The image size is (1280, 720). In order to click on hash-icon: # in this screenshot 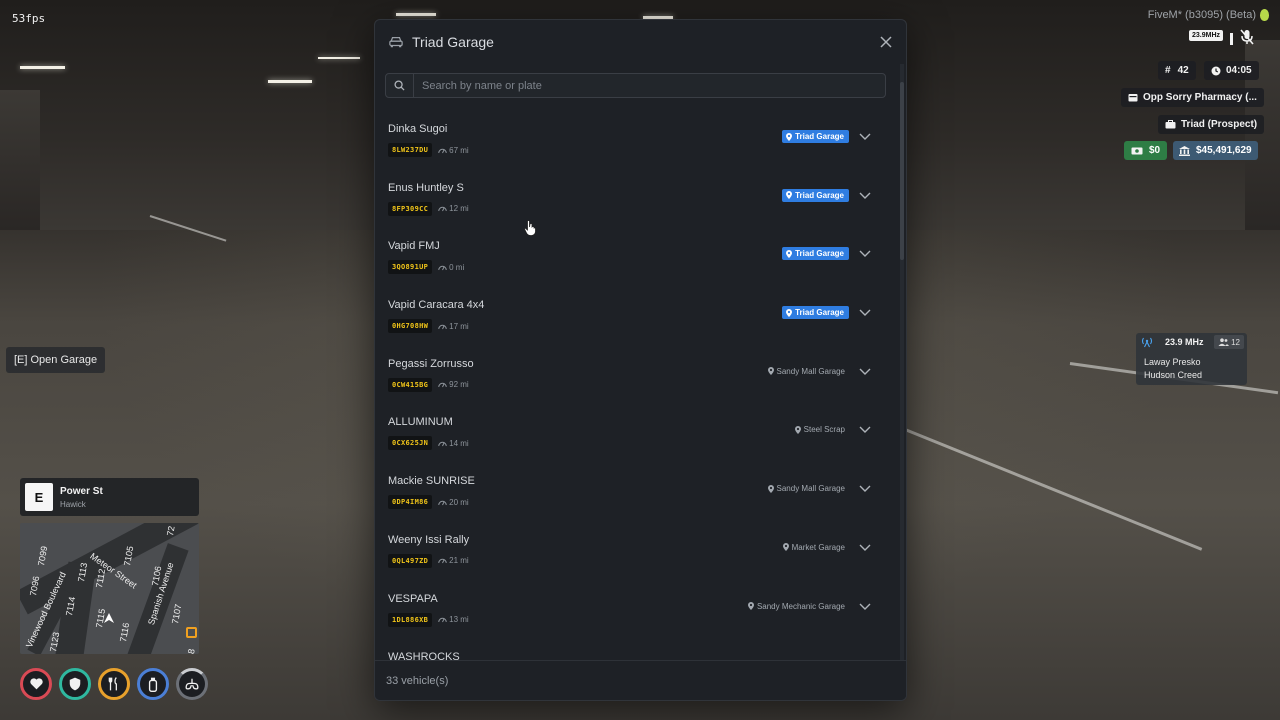, I will do `click(1168, 70)`.